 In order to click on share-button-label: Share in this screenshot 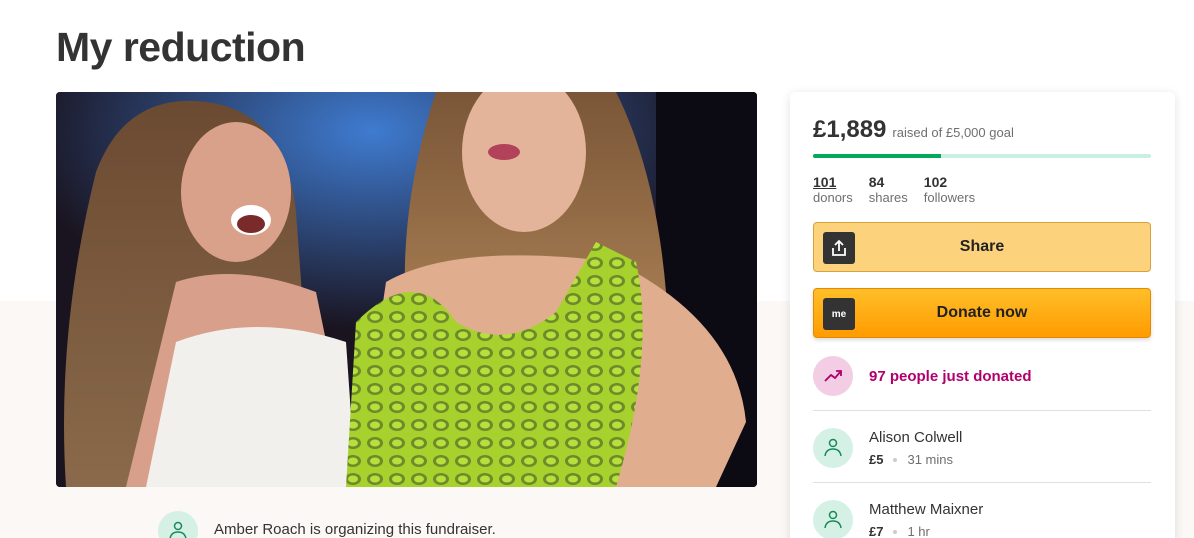, I will do `click(982, 246)`.